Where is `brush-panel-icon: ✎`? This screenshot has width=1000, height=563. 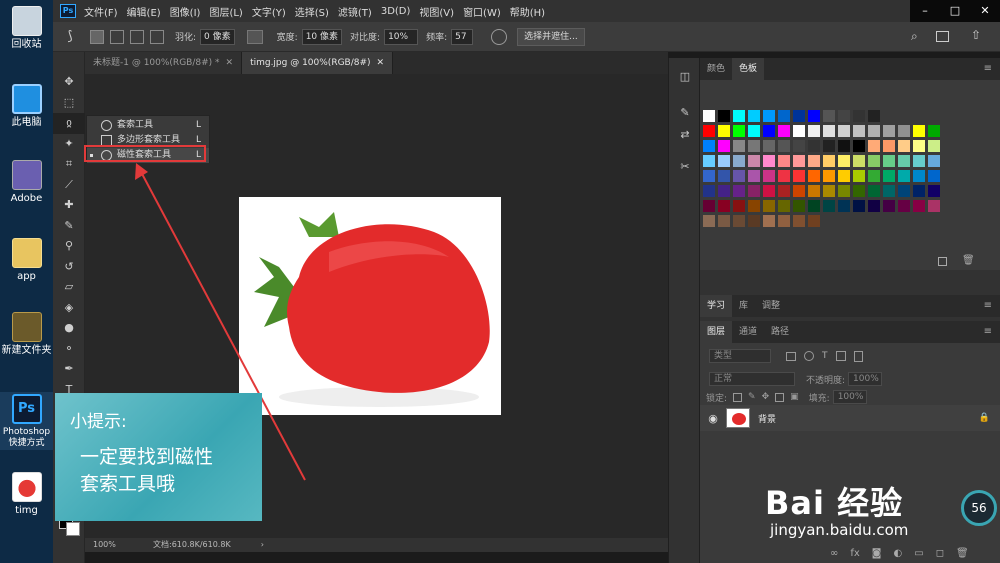
brush-panel-icon: ✎ is located at coordinates (685, 113).